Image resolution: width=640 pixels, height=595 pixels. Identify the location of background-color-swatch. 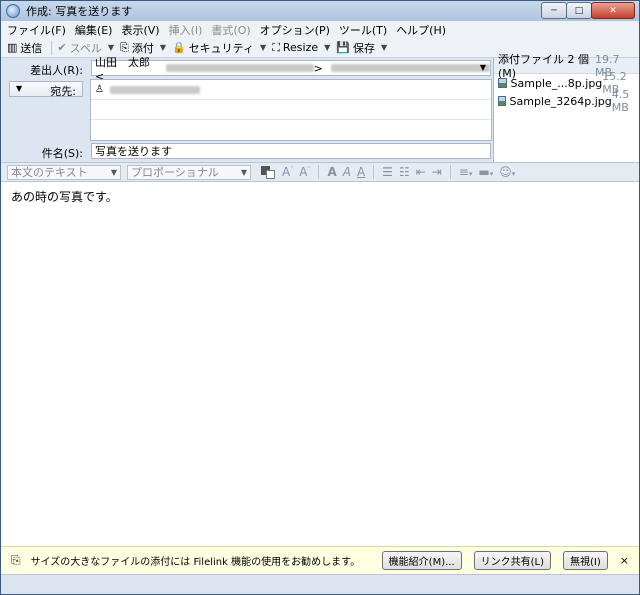
(270, 174).